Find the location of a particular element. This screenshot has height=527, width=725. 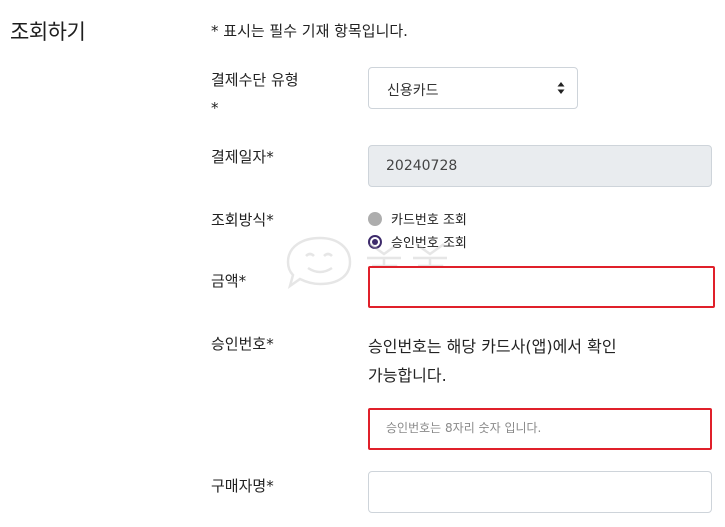

buyer-name-label: 구매자명* is located at coordinates (242, 486).